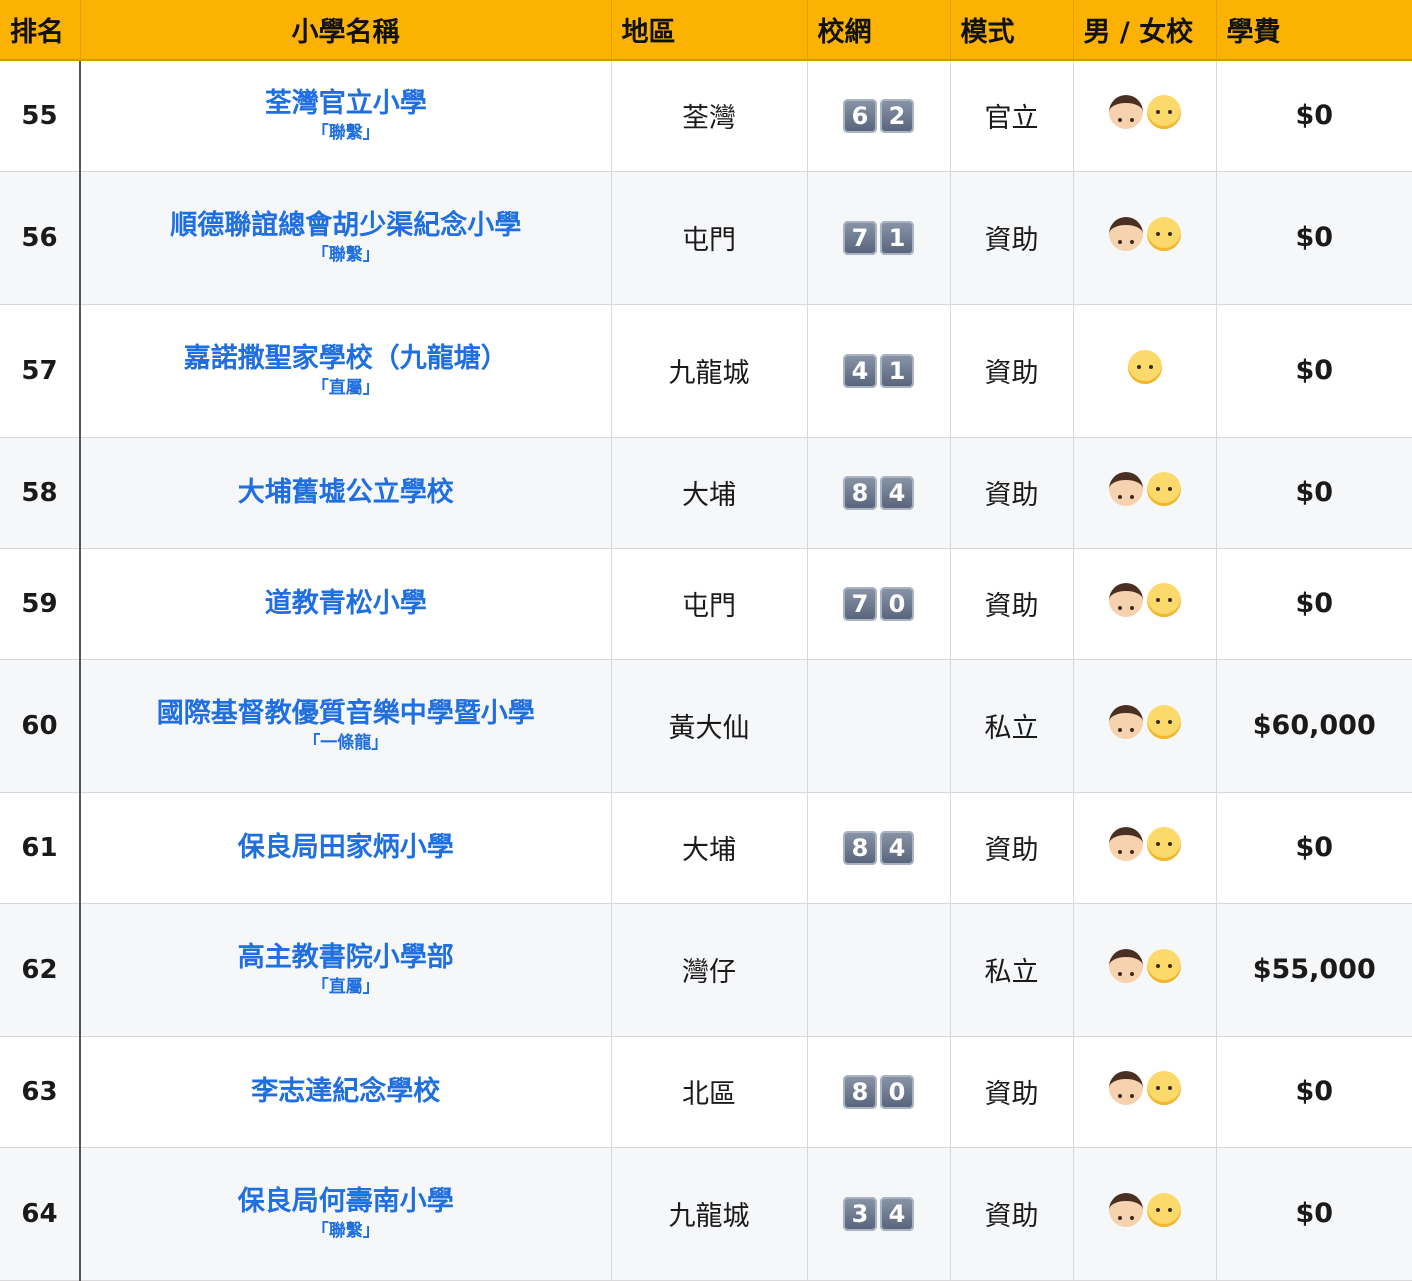  I want to click on header-rank: 排名, so click(40, 30).